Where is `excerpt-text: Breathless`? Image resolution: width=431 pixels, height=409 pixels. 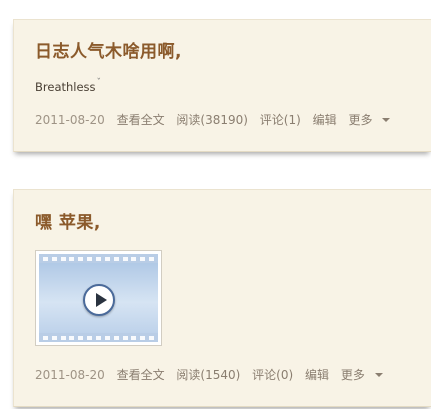 excerpt-text: Breathless is located at coordinates (65, 87).